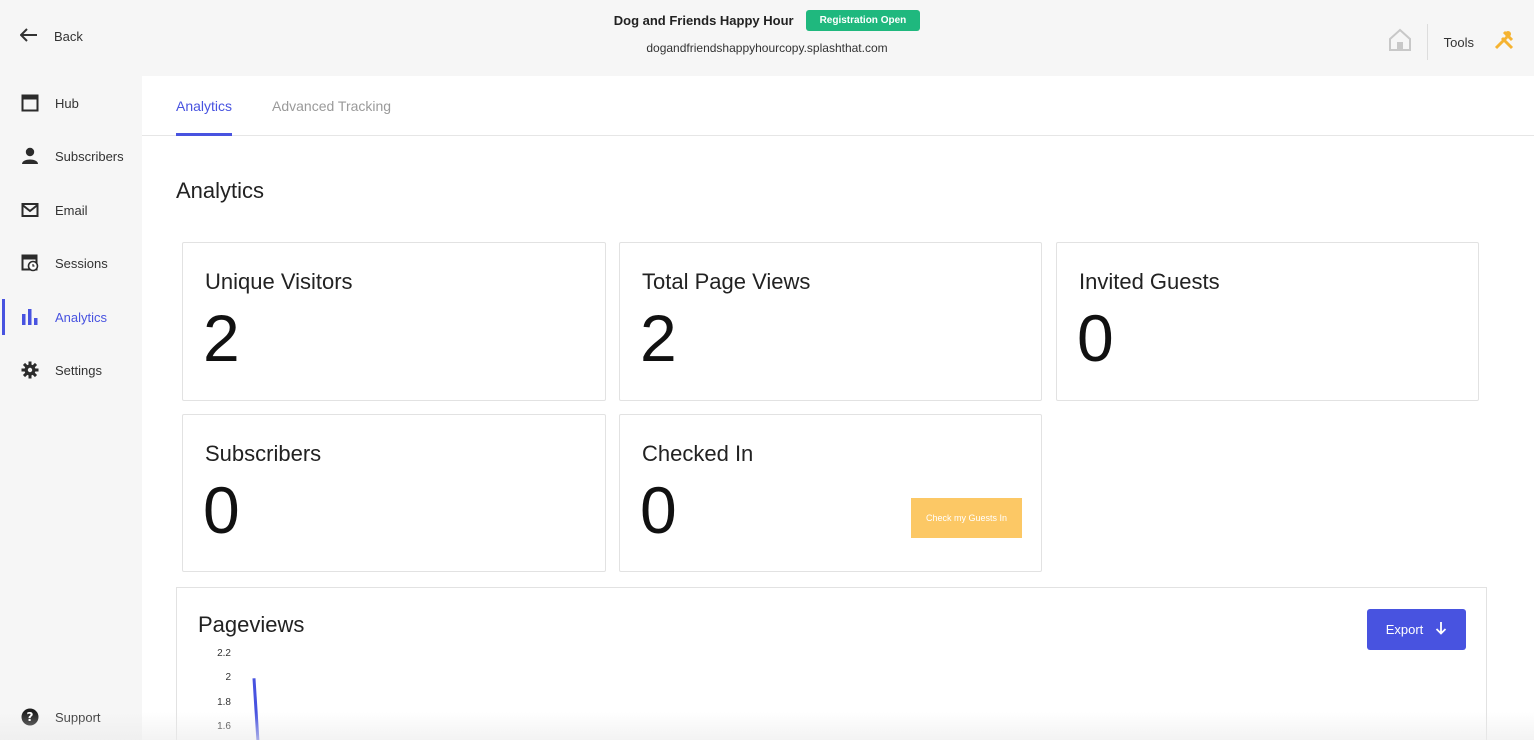 The height and width of the screenshot is (740, 1534). I want to click on export-button: Export, so click(1416, 629).